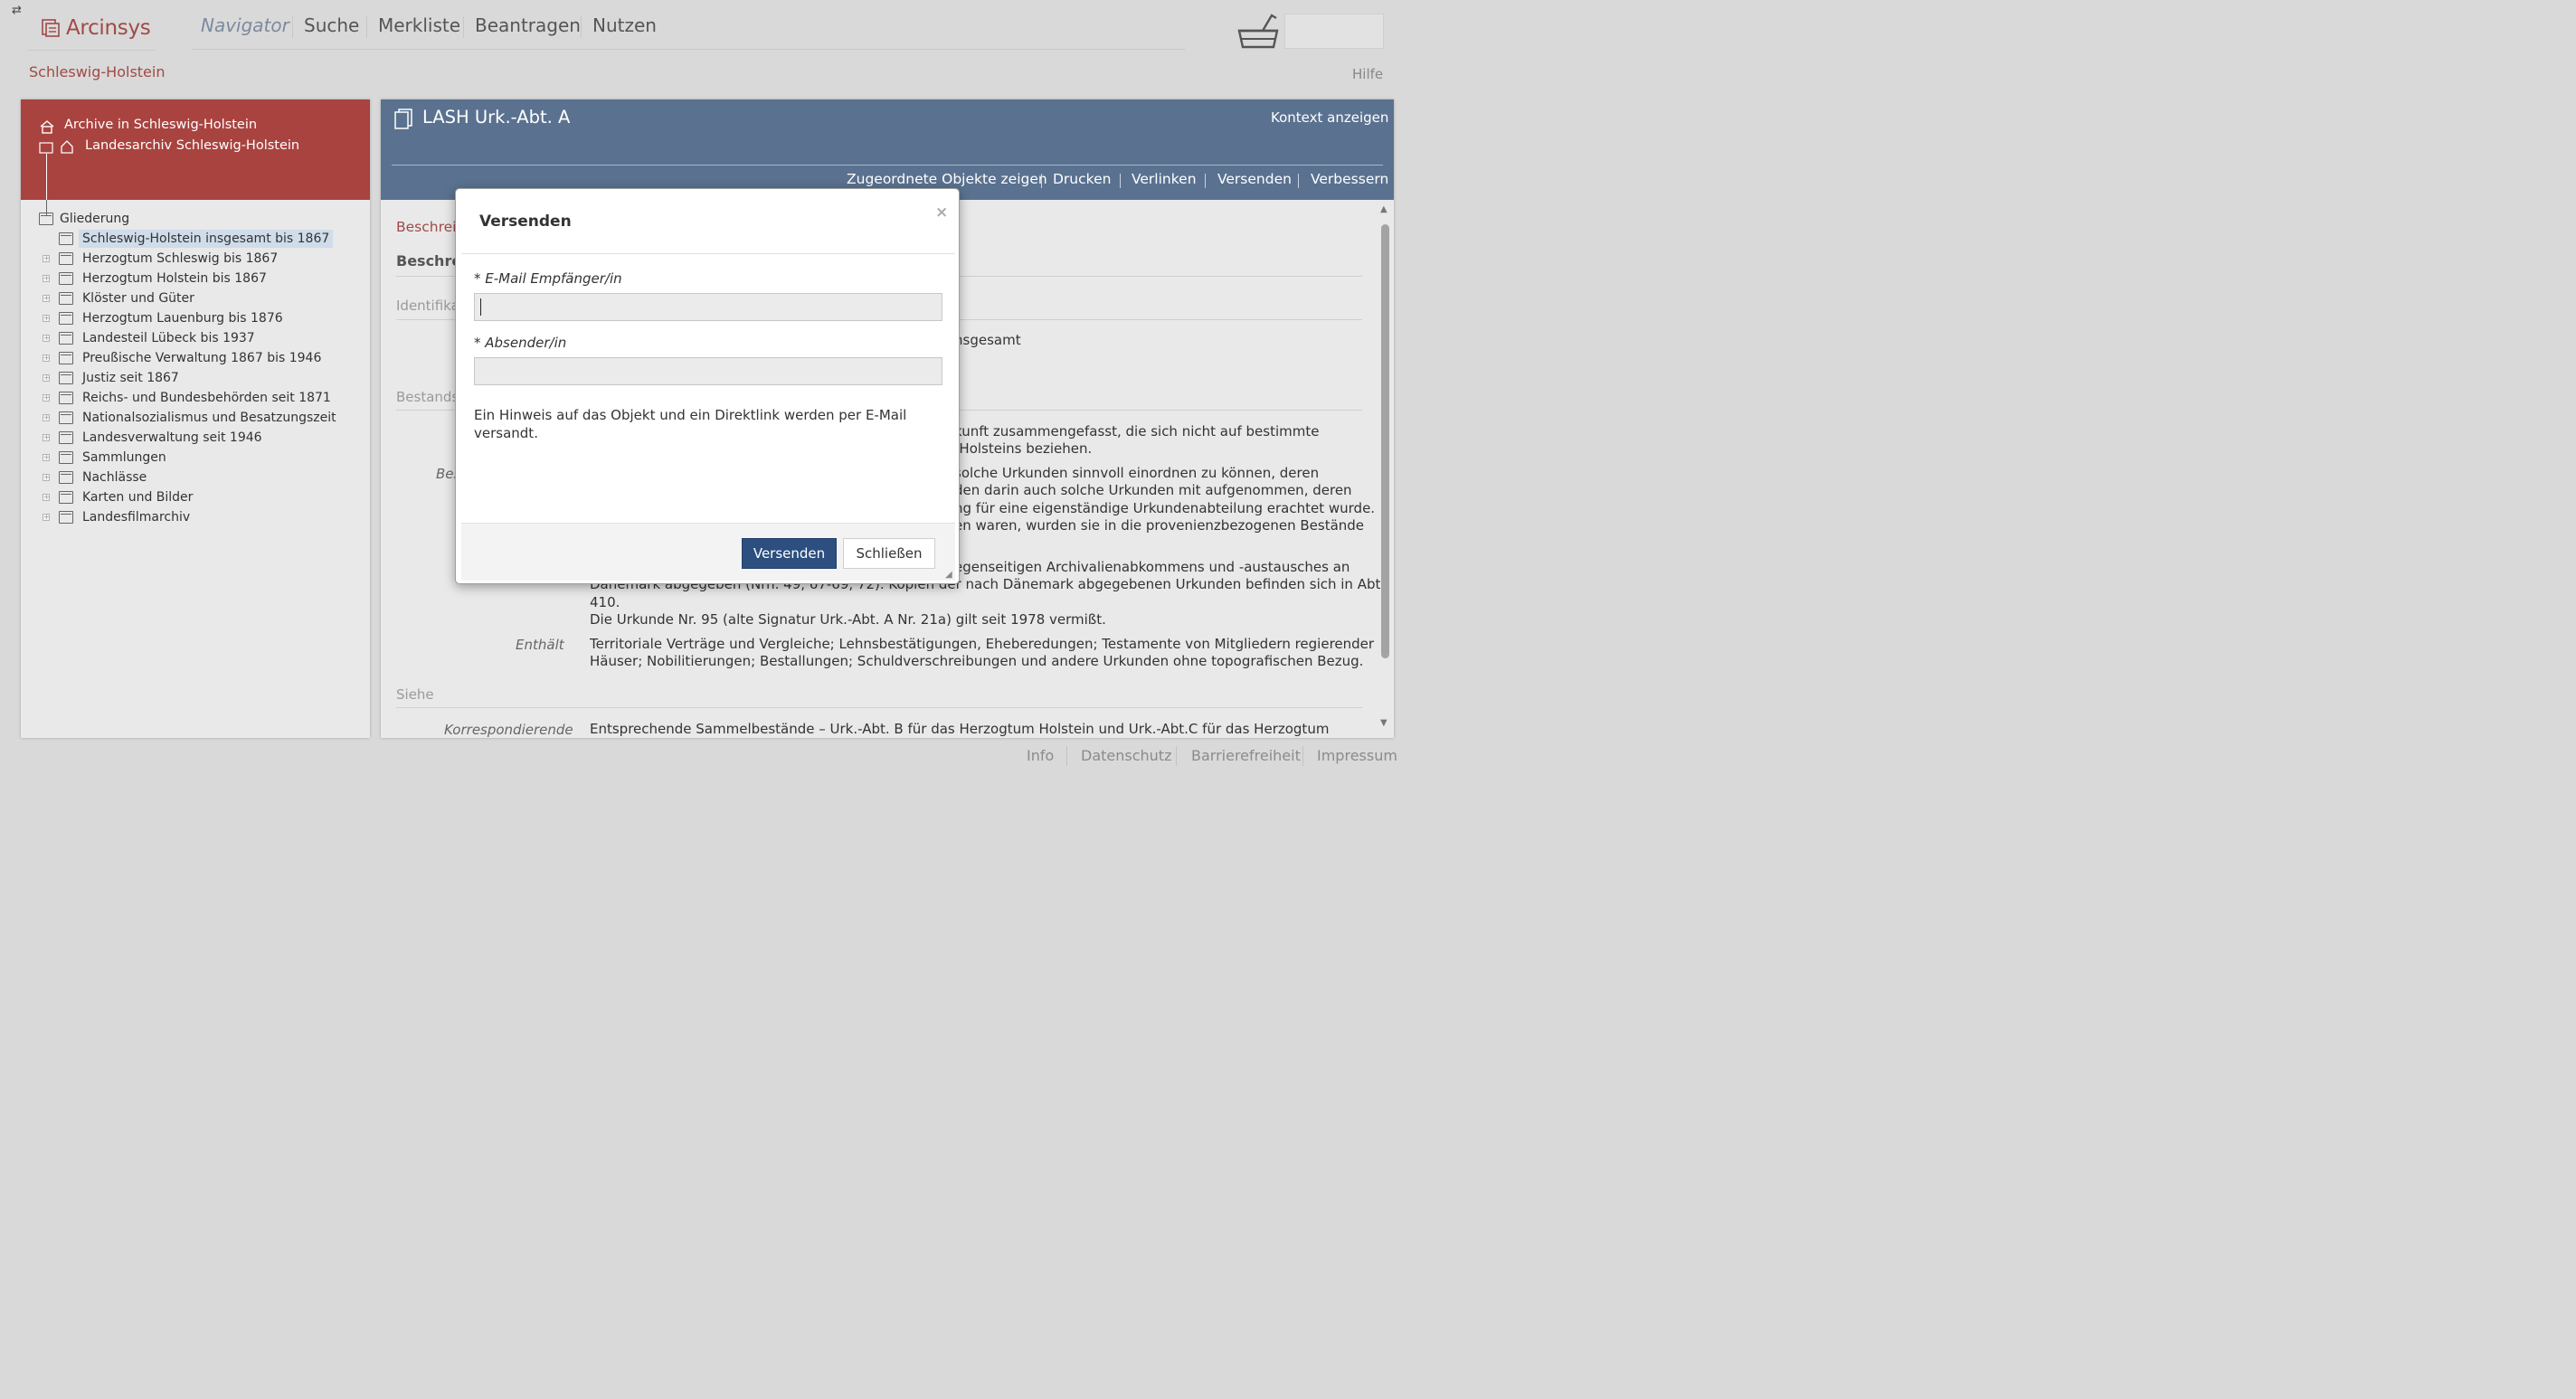  I want to click on context-link: Kontext anzeigen, so click(1329, 117).